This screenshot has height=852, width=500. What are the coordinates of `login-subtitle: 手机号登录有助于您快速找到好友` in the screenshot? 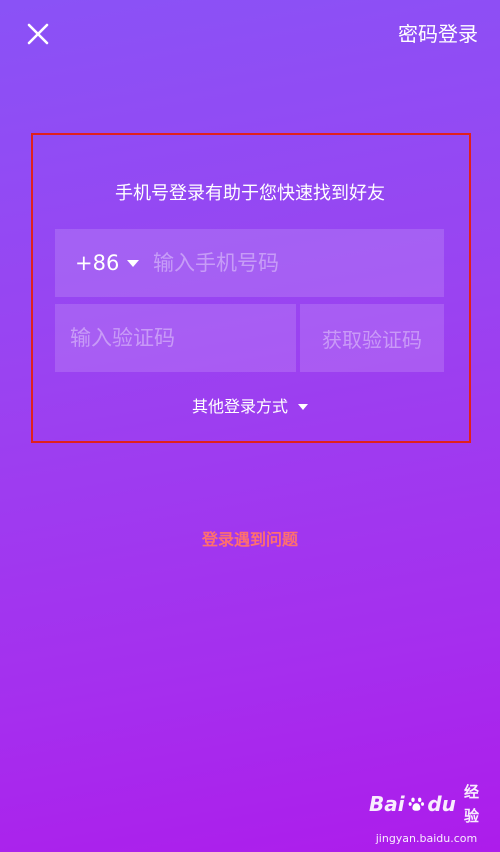 It's located at (250, 193).